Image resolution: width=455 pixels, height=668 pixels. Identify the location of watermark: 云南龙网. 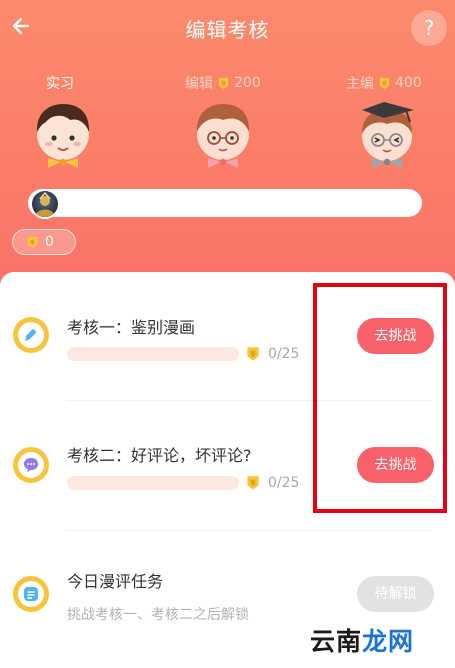
(362, 641).